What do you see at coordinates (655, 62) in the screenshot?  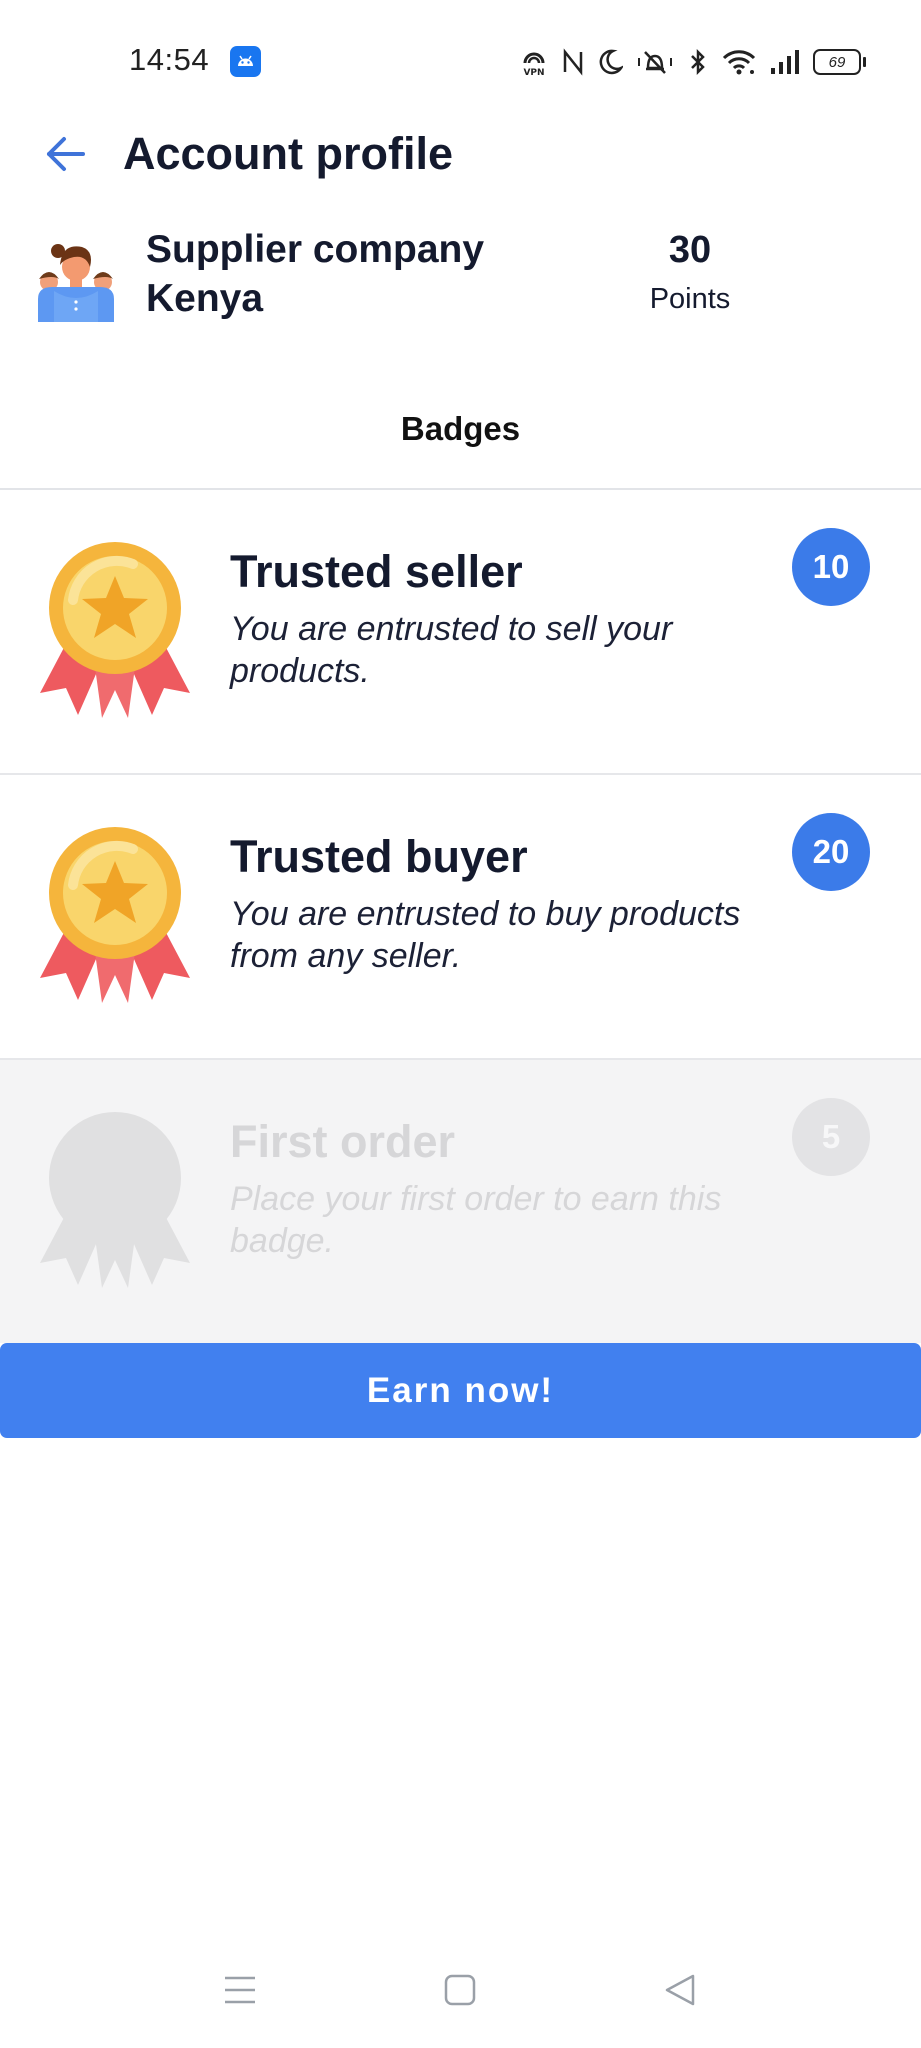 I see `vibrate-icon` at bounding box center [655, 62].